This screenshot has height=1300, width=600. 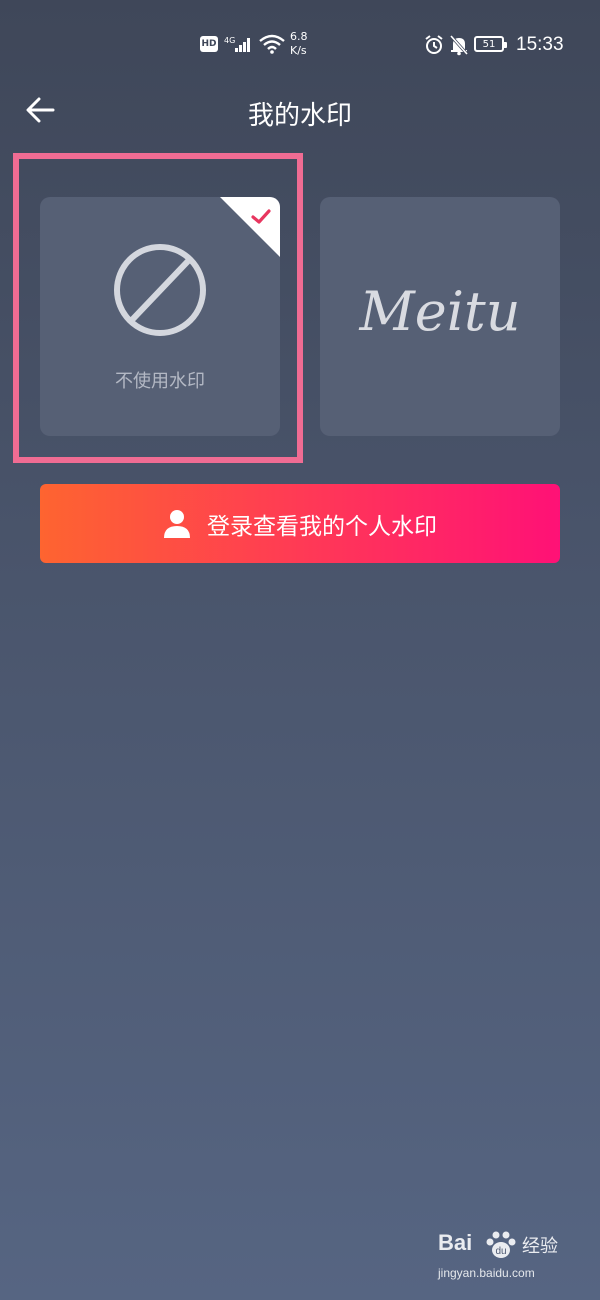 What do you see at coordinates (229, 40) in the screenshot?
I see `network-type: 4G` at bounding box center [229, 40].